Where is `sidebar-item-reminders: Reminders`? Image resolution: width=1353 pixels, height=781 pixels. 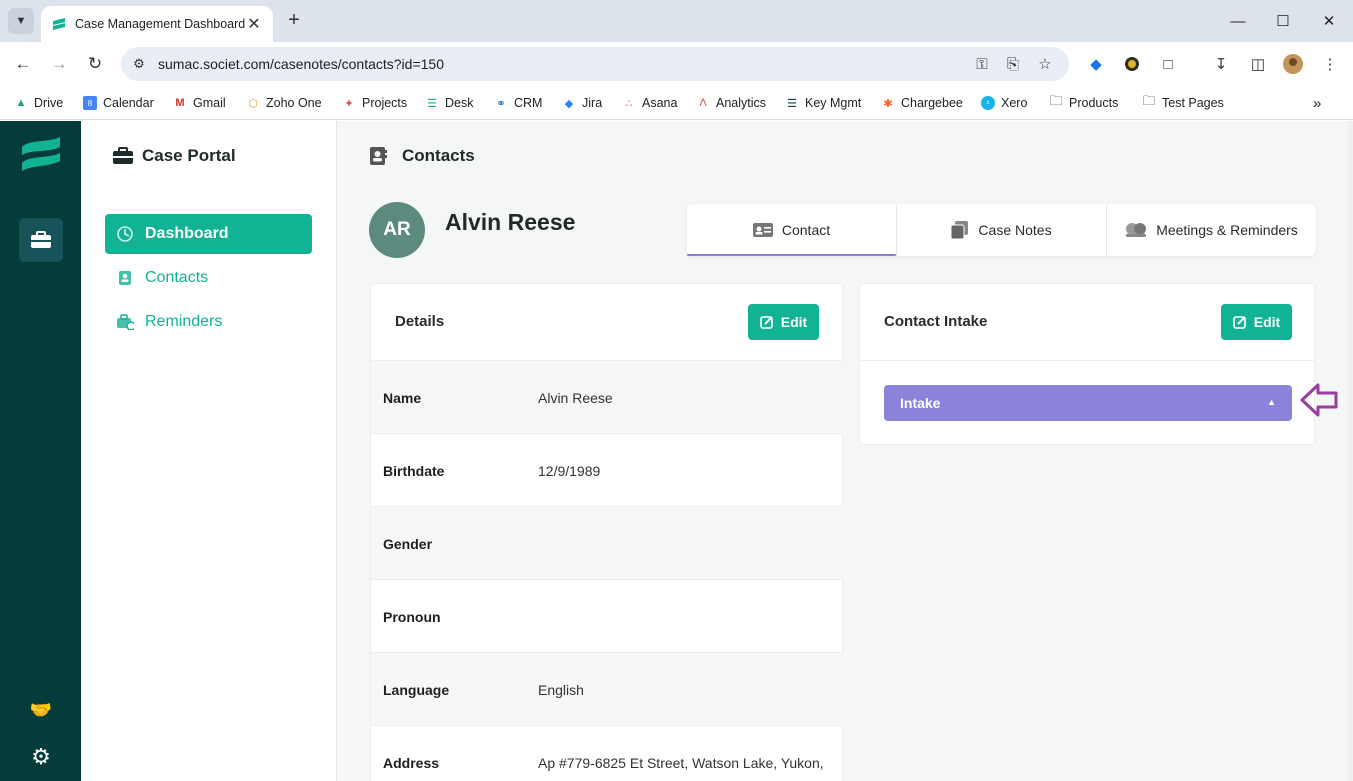
sidebar-item-reminders: Reminders is located at coordinates (208, 322).